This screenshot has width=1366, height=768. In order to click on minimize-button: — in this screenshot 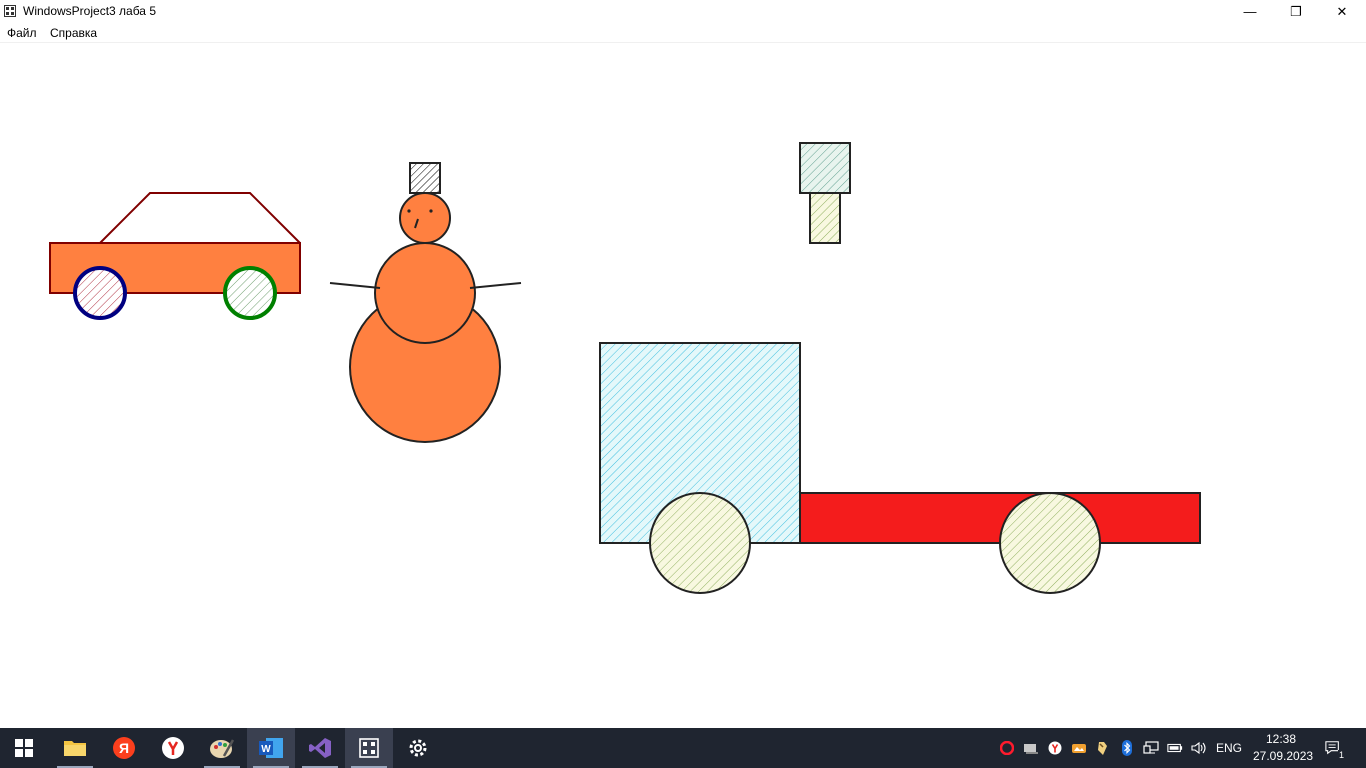, I will do `click(1250, 11)`.